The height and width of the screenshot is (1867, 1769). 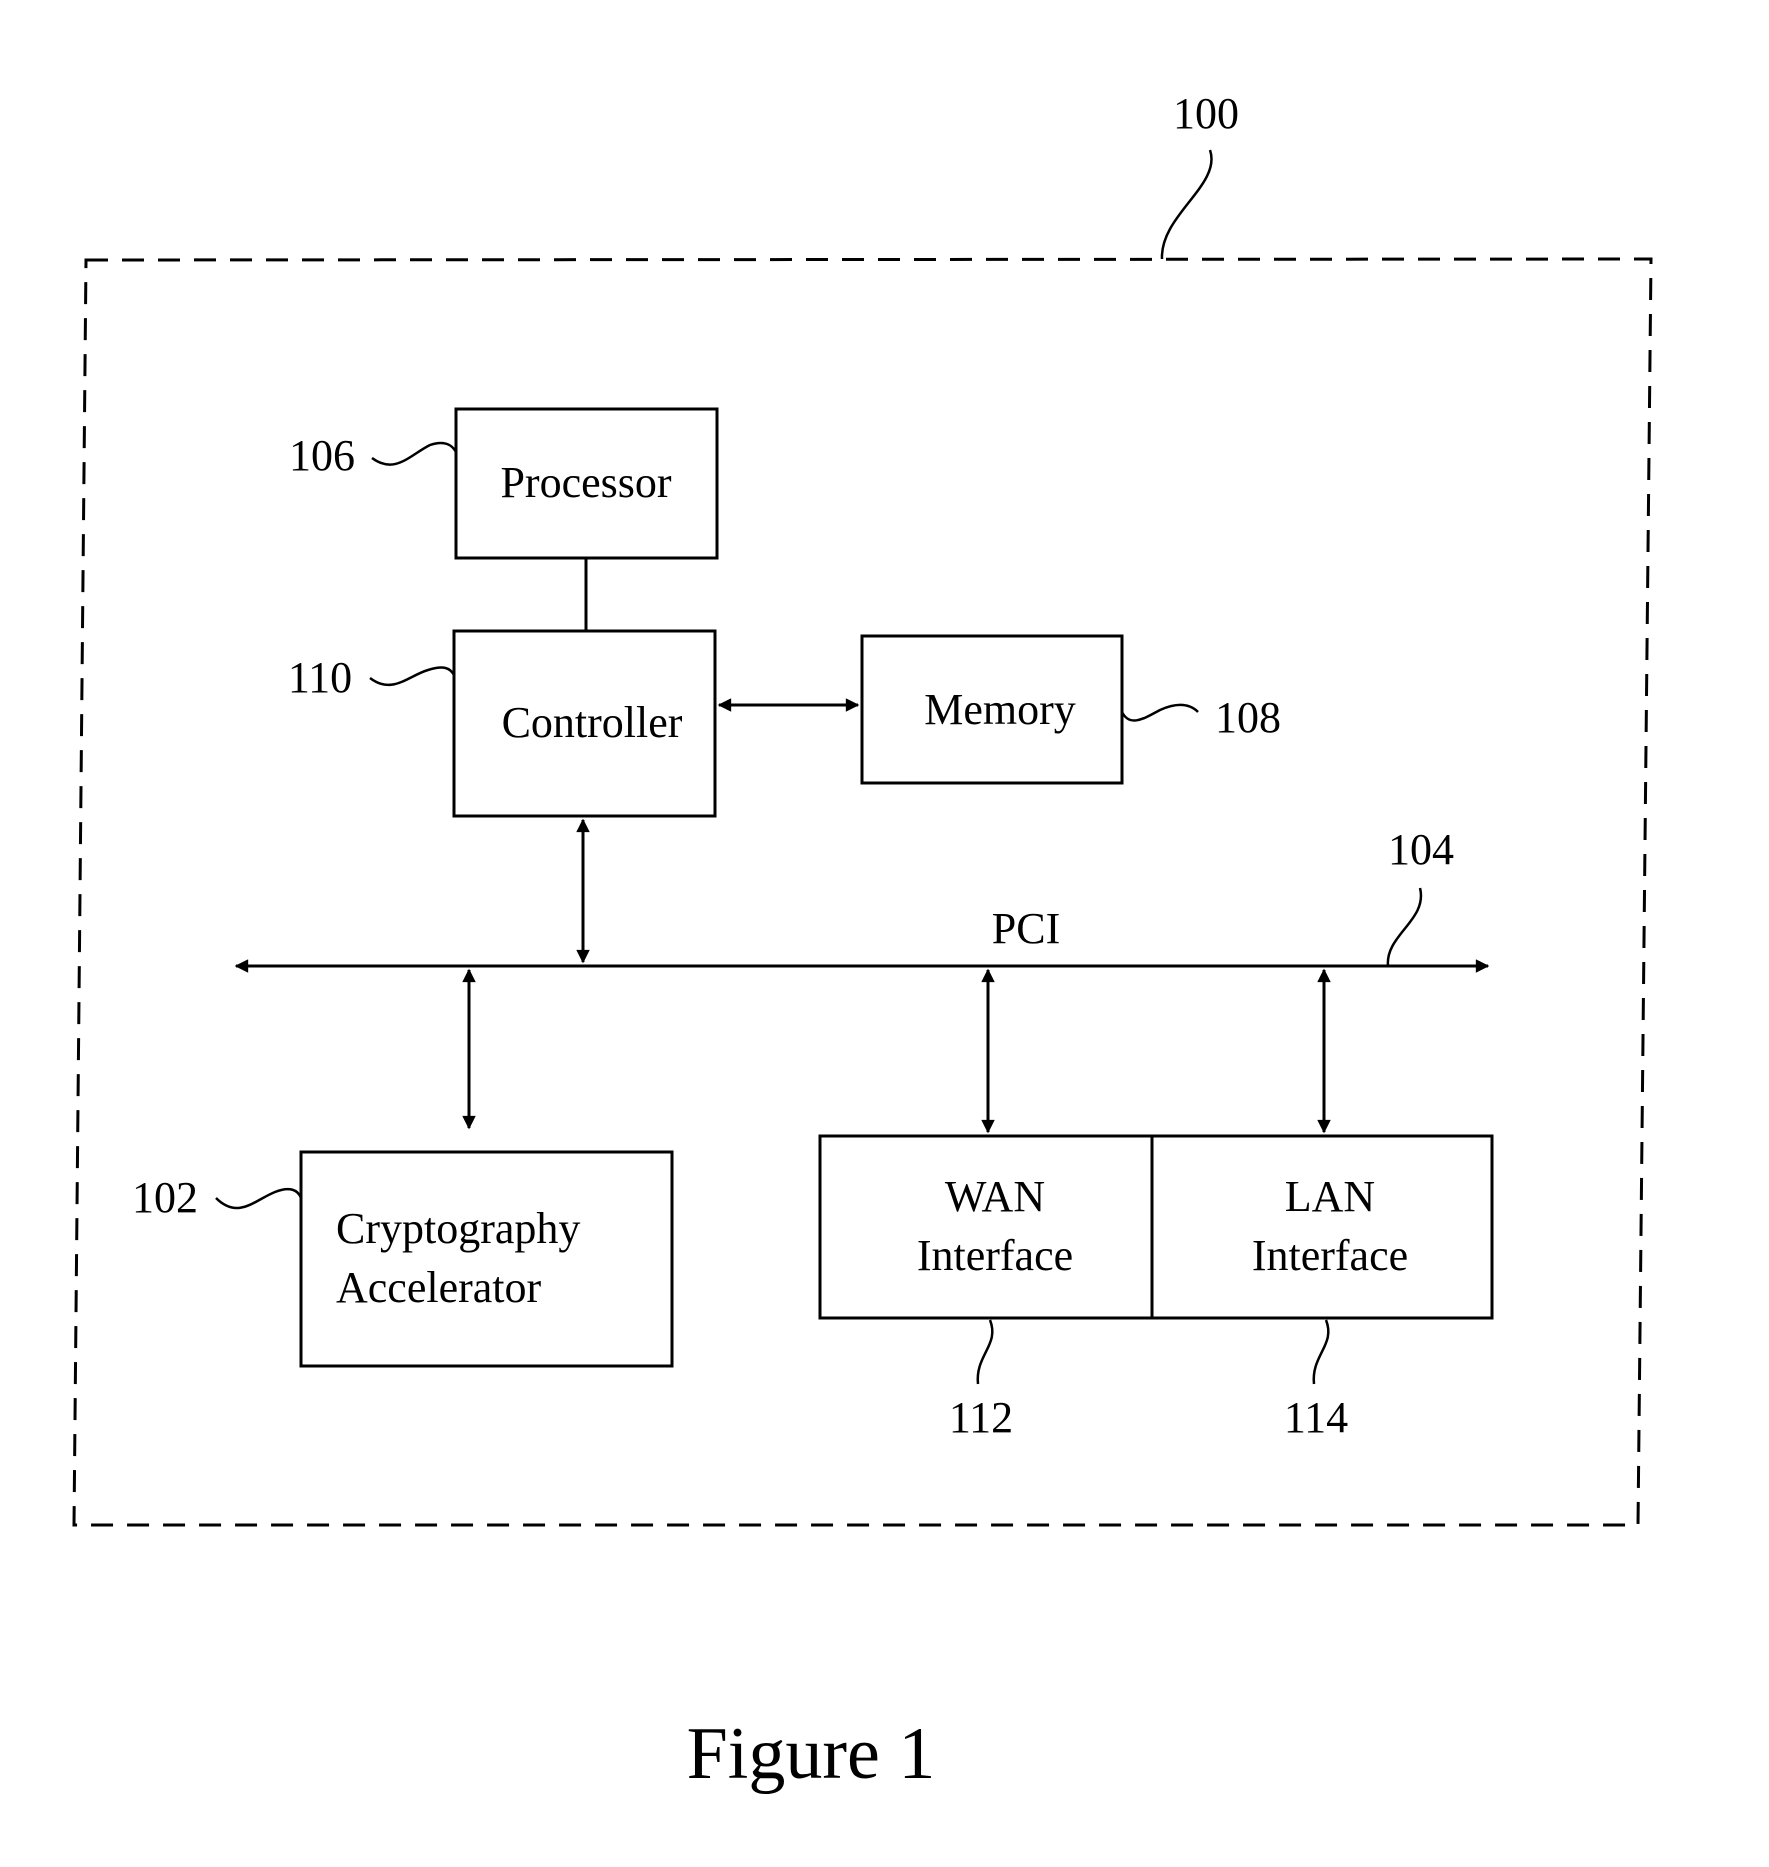 I want to click on pci-ref-leader, so click(x=1404, y=927).